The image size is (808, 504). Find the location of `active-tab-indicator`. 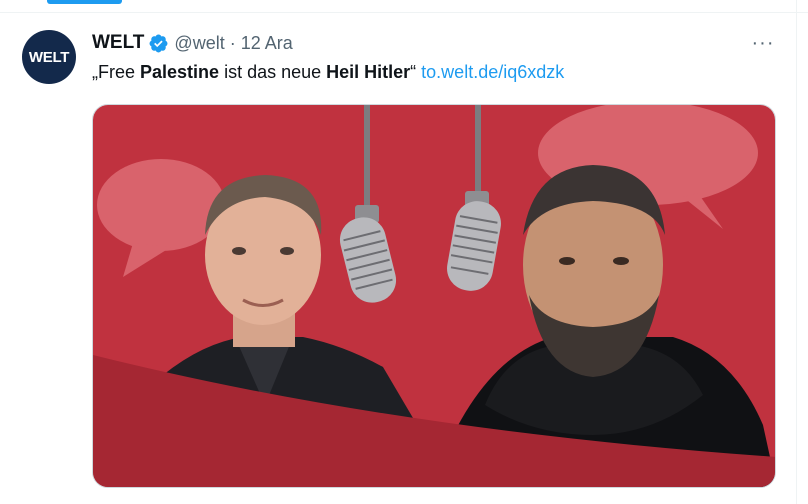

active-tab-indicator is located at coordinates (84, 2).